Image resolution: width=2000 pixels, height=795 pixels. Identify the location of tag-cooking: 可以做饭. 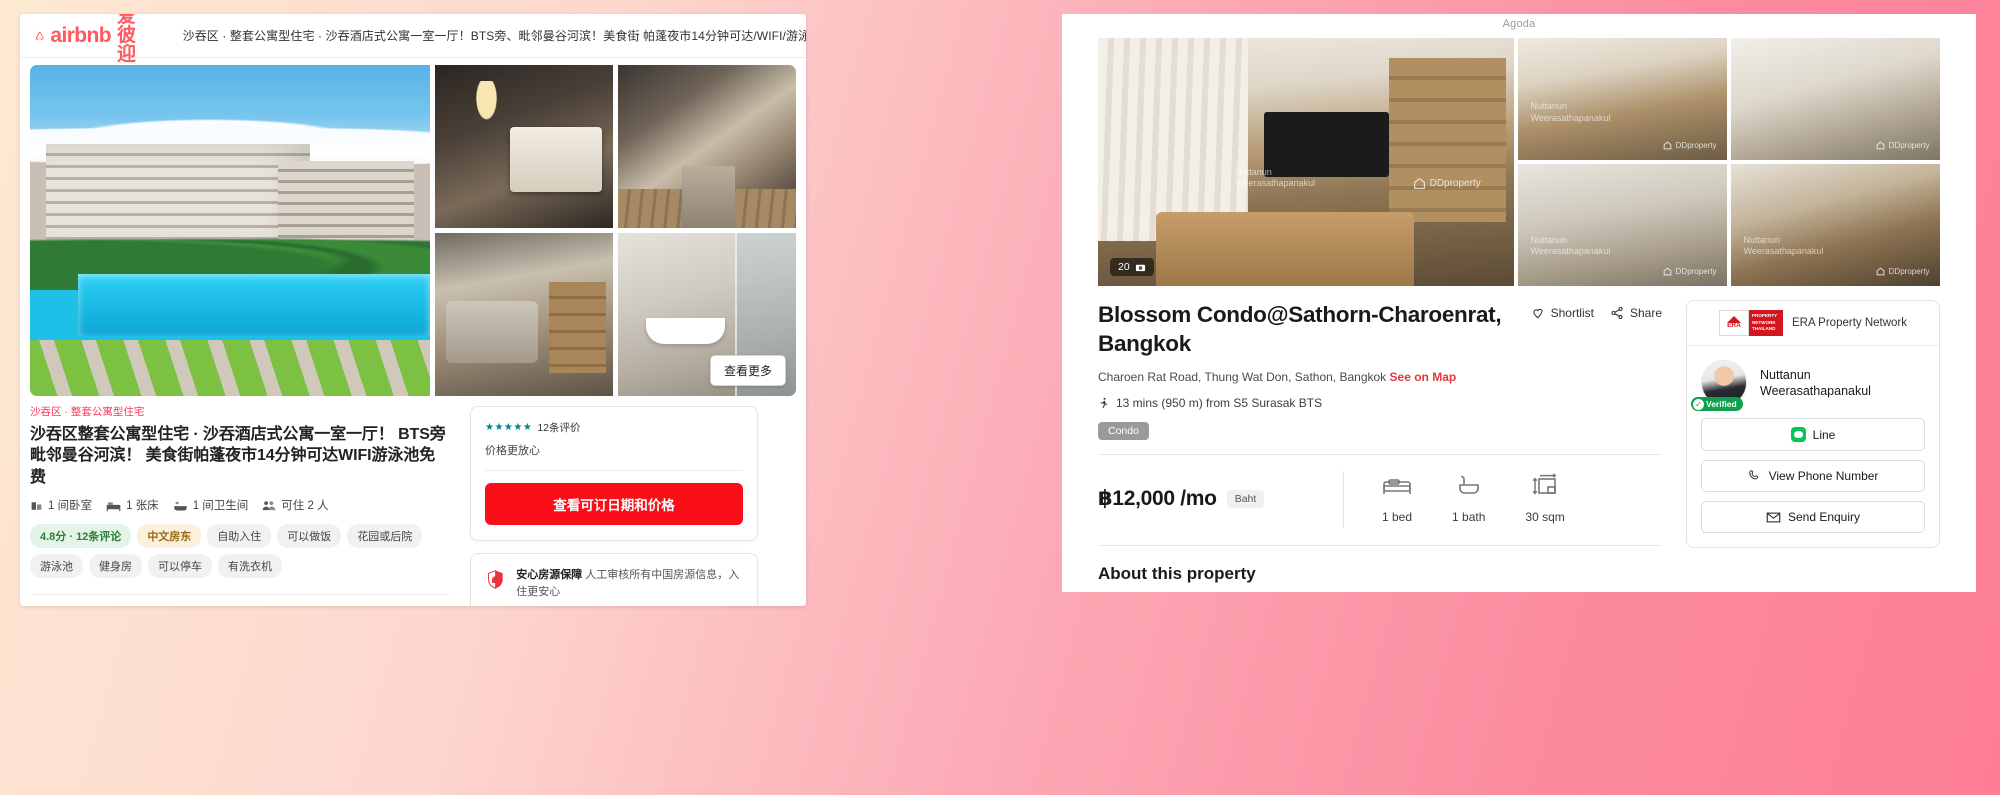
(309, 536).